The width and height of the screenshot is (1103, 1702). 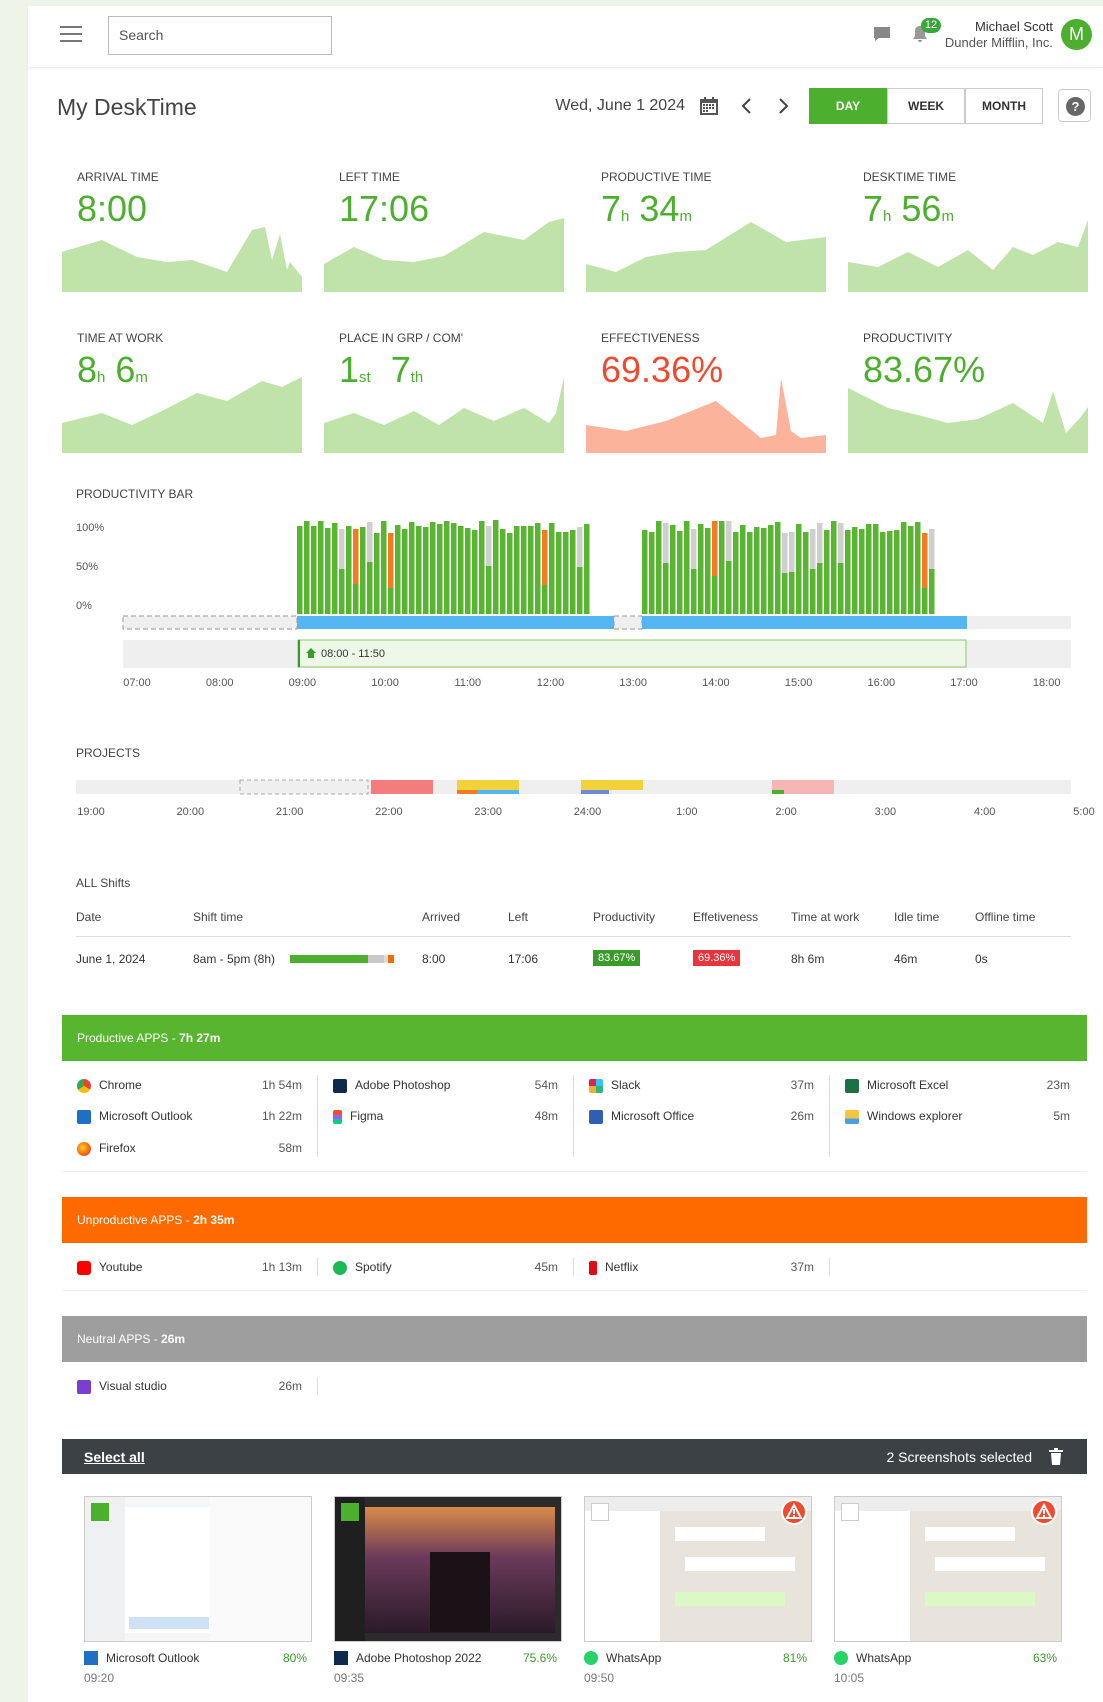 I want to click on selected-count: 2 Screenshots selected, so click(x=959, y=1457).